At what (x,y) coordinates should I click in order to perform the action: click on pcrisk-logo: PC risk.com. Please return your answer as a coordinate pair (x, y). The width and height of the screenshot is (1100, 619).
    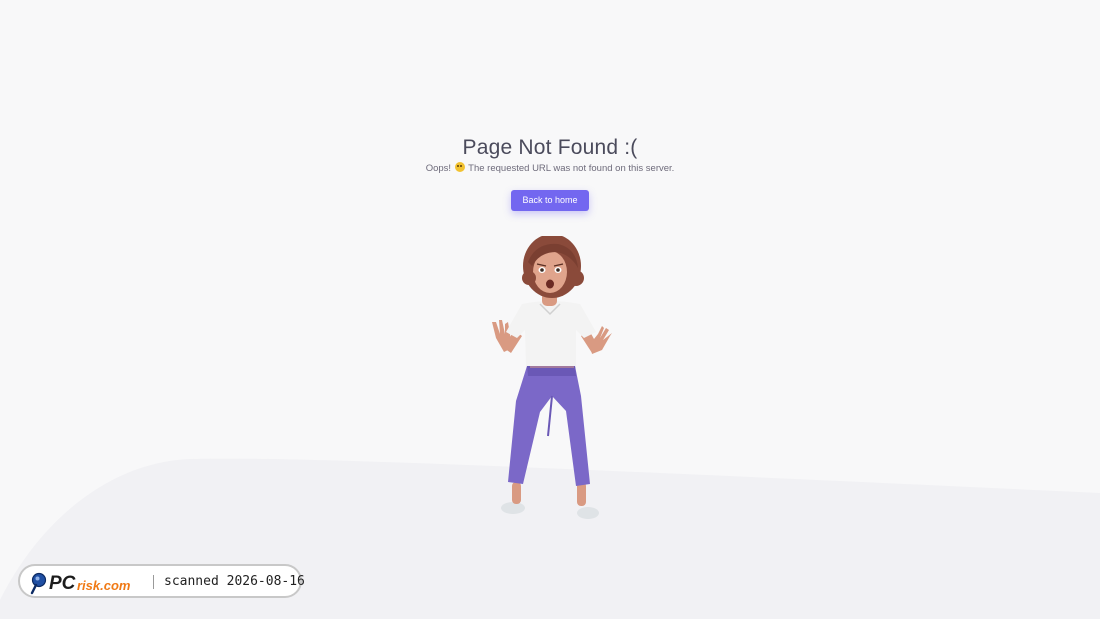
    Looking at the image, I should click on (80, 583).